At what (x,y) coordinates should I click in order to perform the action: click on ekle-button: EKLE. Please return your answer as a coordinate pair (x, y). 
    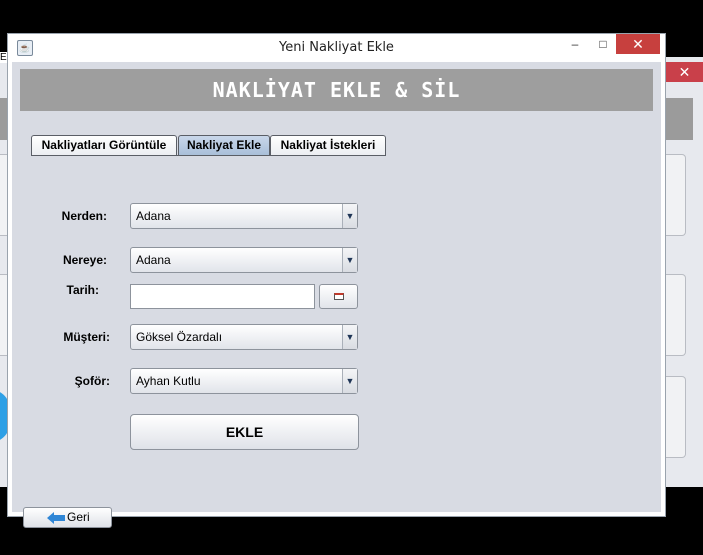
    Looking at the image, I should click on (244, 432).